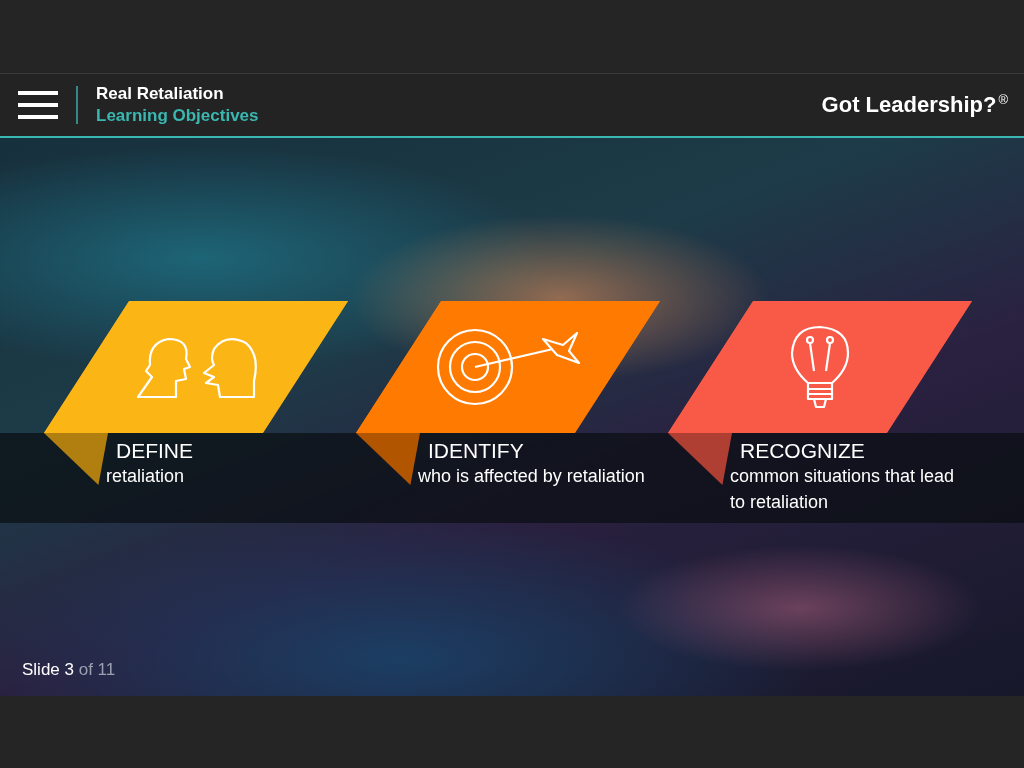  What do you see at coordinates (476, 451) in the screenshot?
I see `objective-heading: IDENTIFY` at bounding box center [476, 451].